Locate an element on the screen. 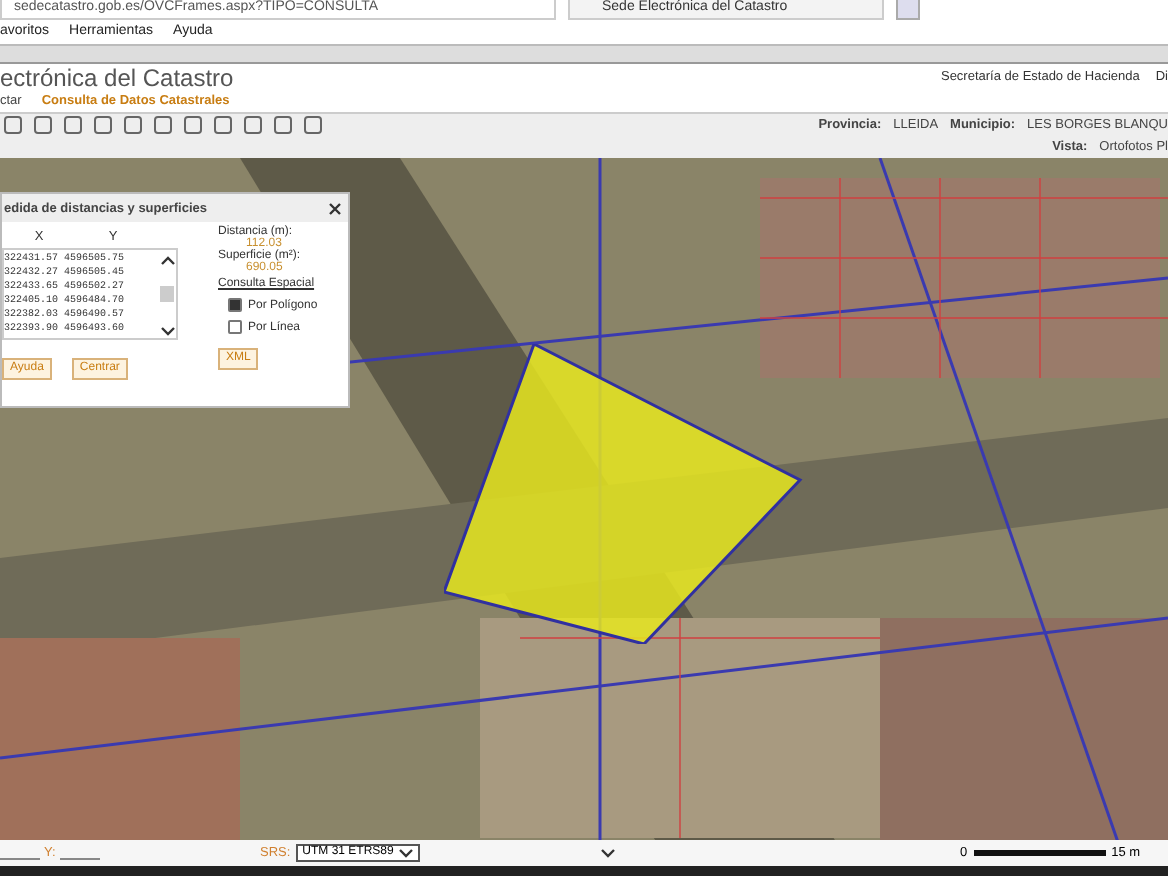 This screenshot has height=876, width=1168. parcel-polygon is located at coordinates (624, 494).